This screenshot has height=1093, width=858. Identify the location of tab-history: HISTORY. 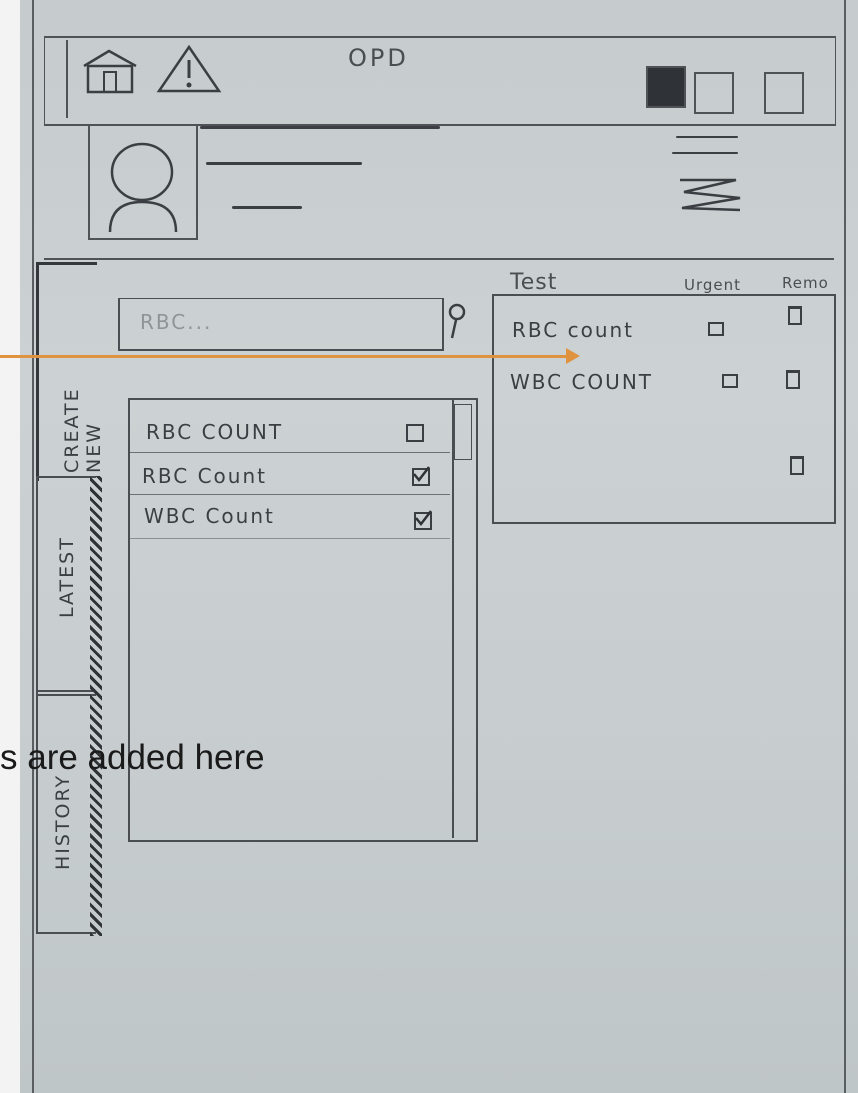
(66, 812).